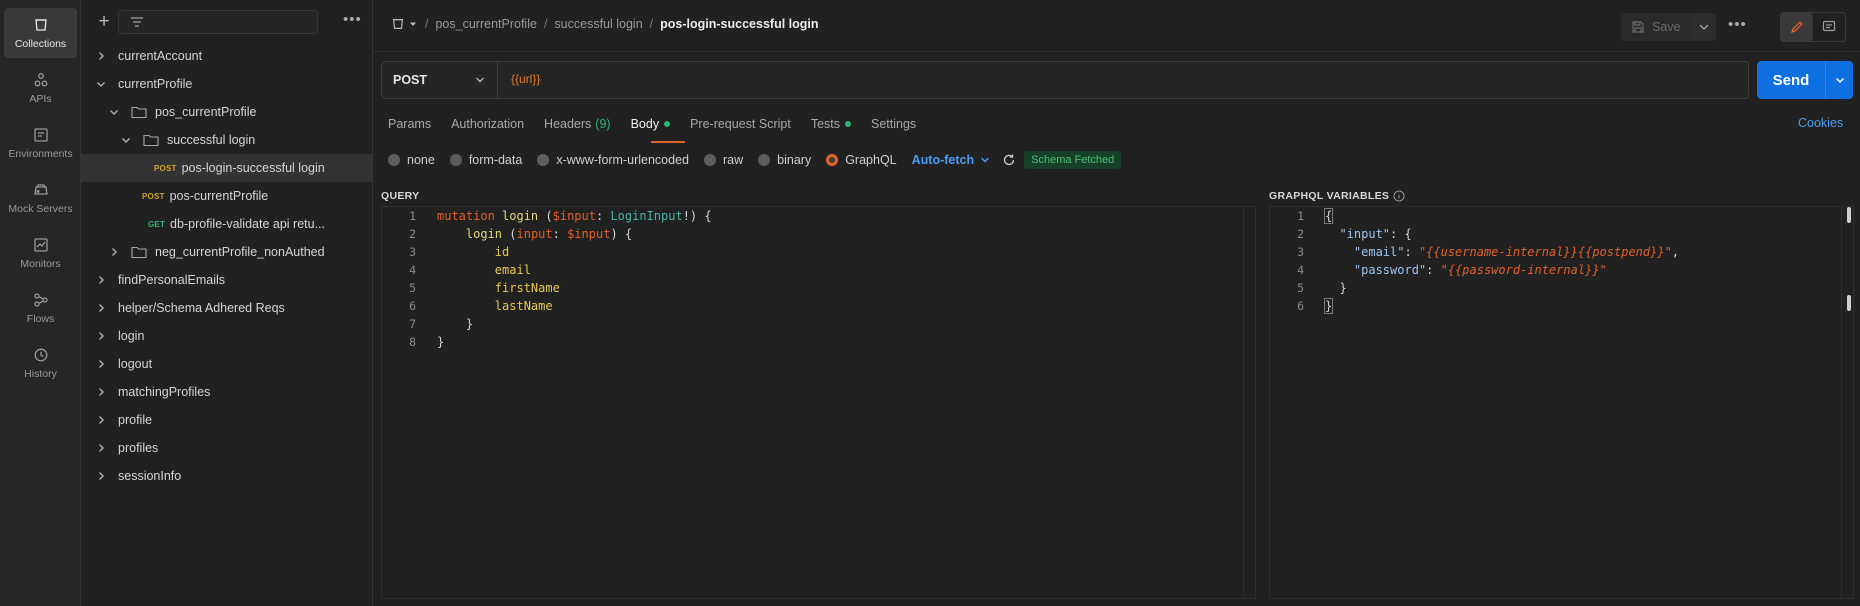 This screenshot has height=606, width=1860. I want to click on body-type-binary: binary, so click(784, 160).